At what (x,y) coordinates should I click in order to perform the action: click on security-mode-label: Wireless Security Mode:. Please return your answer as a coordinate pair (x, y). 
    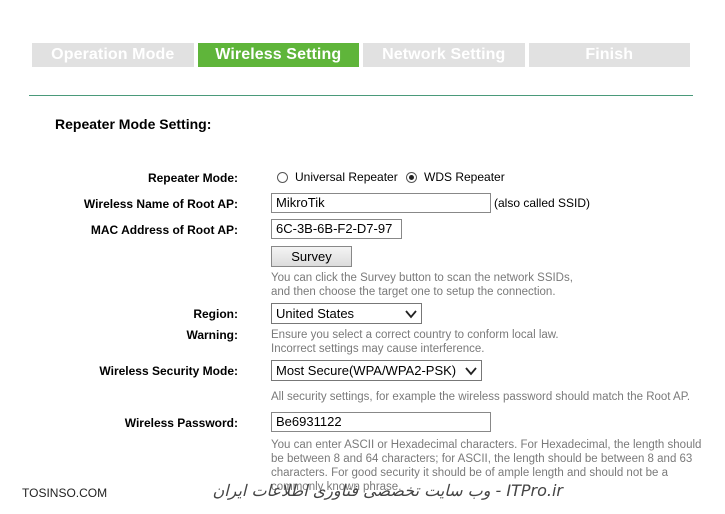
    Looking at the image, I should click on (168, 371).